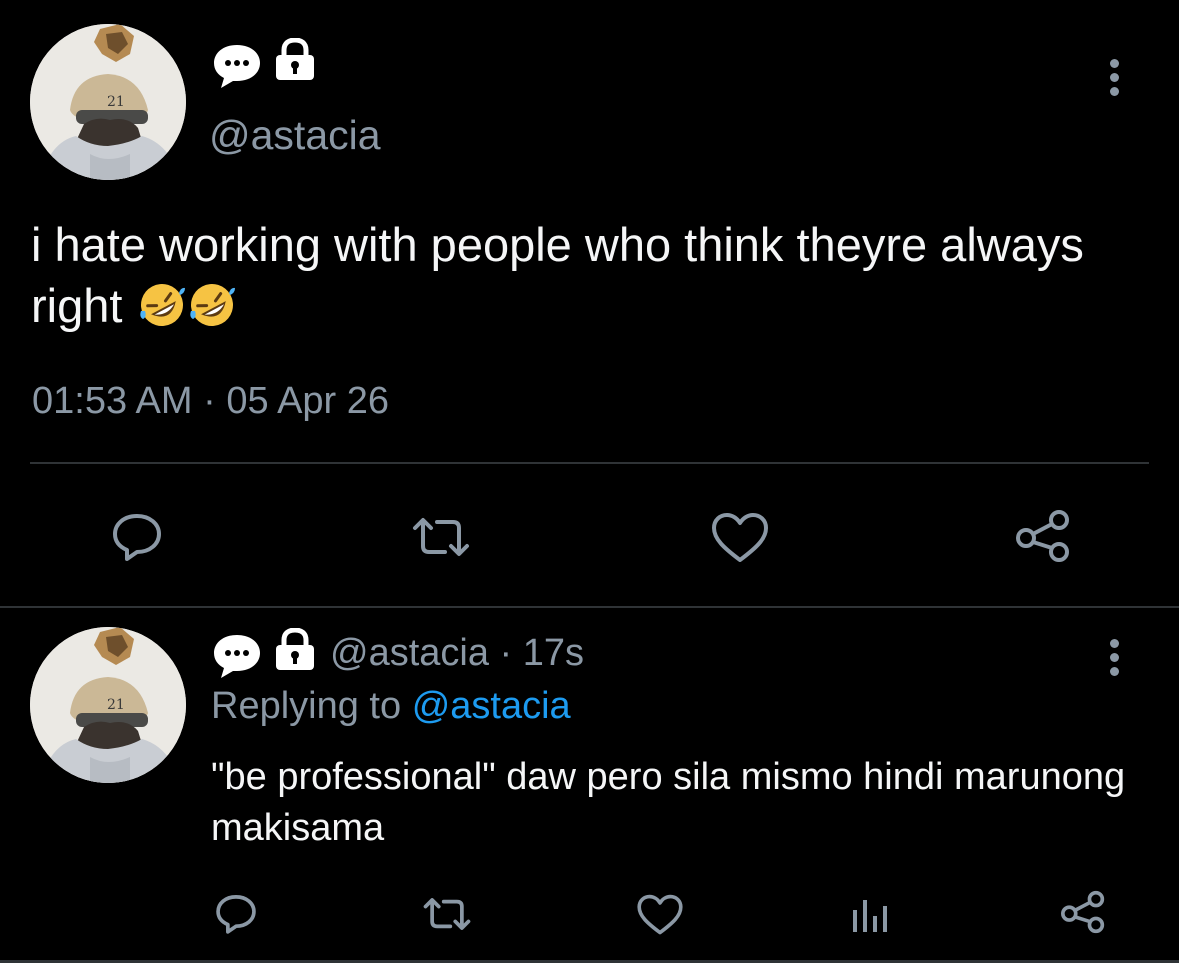 This screenshot has height=963, width=1179. Describe the element at coordinates (112, 401) in the screenshot. I see `tweet-time: 01:53 AM` at that location.